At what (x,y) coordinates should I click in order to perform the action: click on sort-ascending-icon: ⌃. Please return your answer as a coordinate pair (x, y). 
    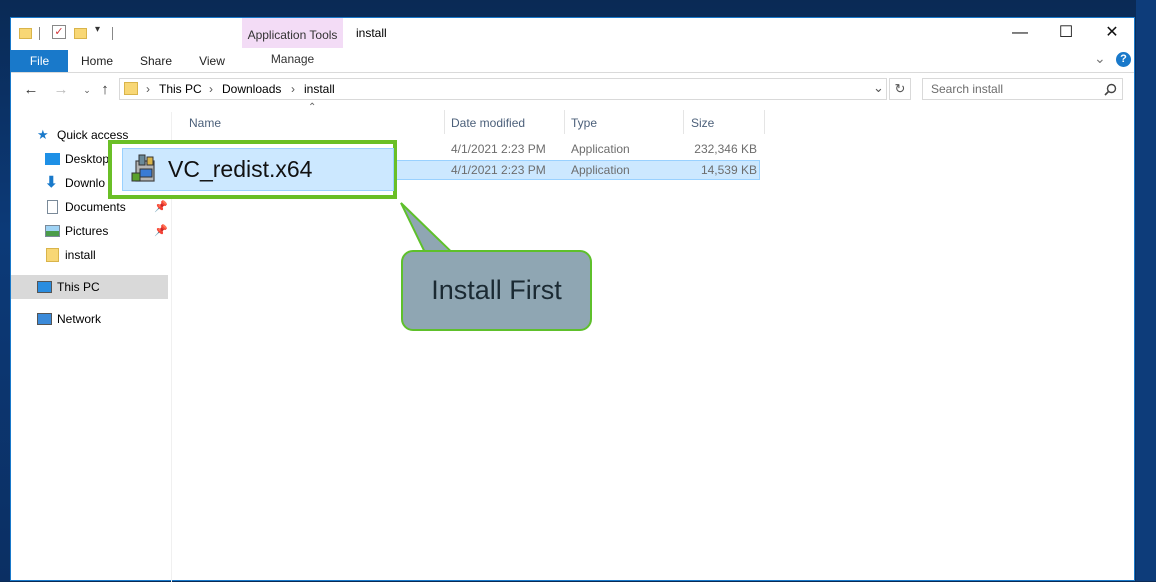
    Looking at the image, I should click on (312, 107).